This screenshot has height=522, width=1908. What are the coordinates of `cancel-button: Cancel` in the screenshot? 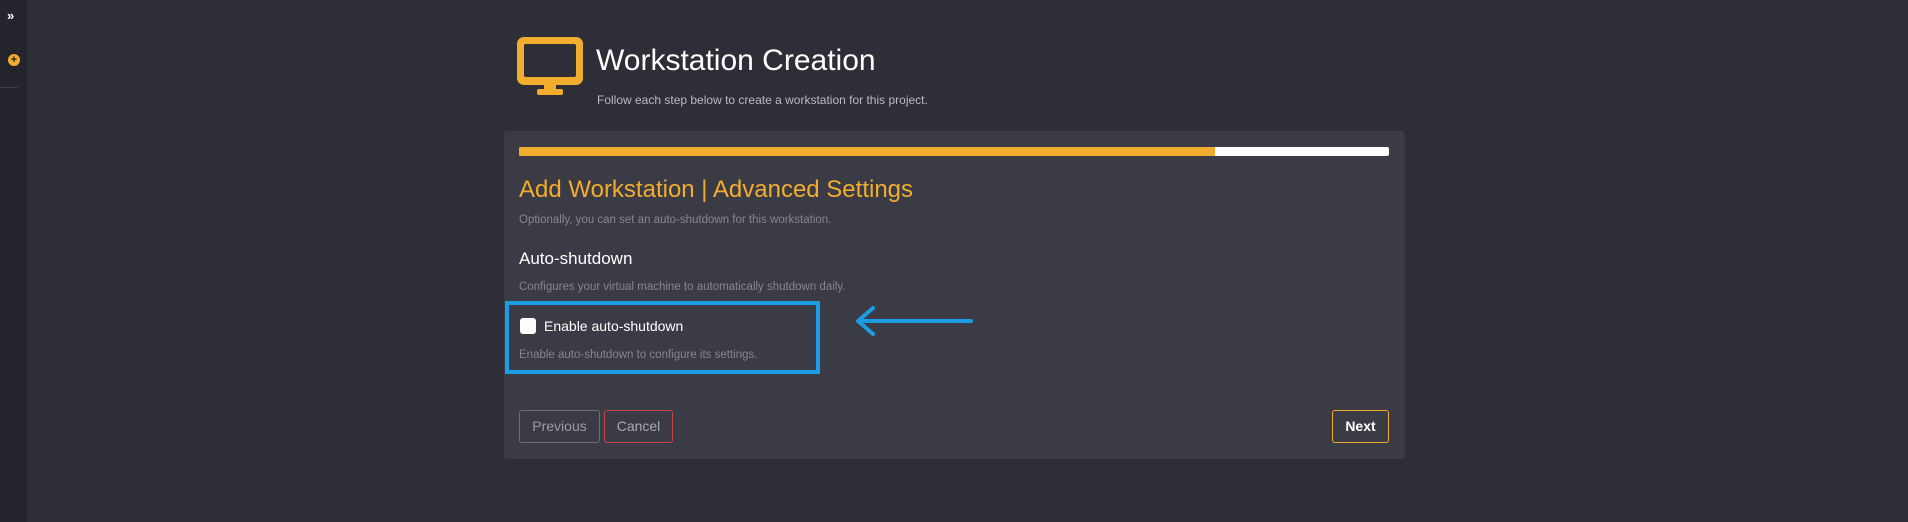 It's located at (638, 426).